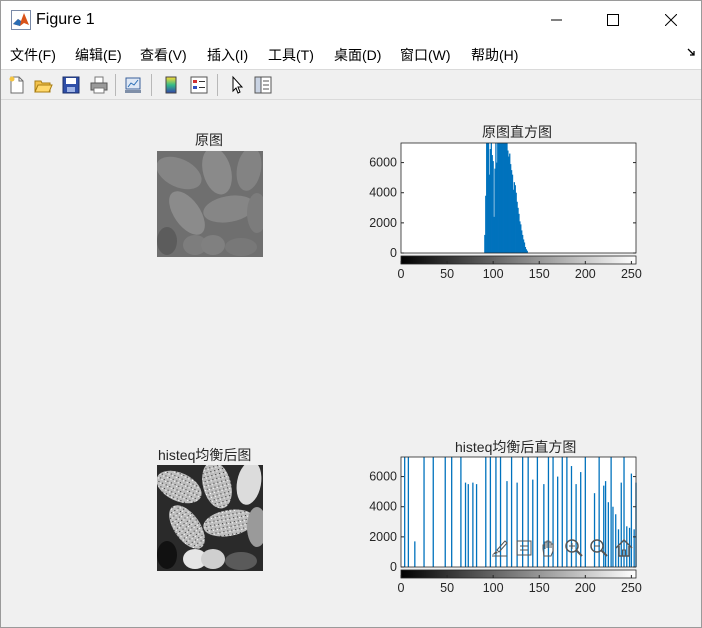 This screenshot has height=628, width=702. Describe the element at coordinates (210, 204) in the screenshot. I see `original-image` at that location.